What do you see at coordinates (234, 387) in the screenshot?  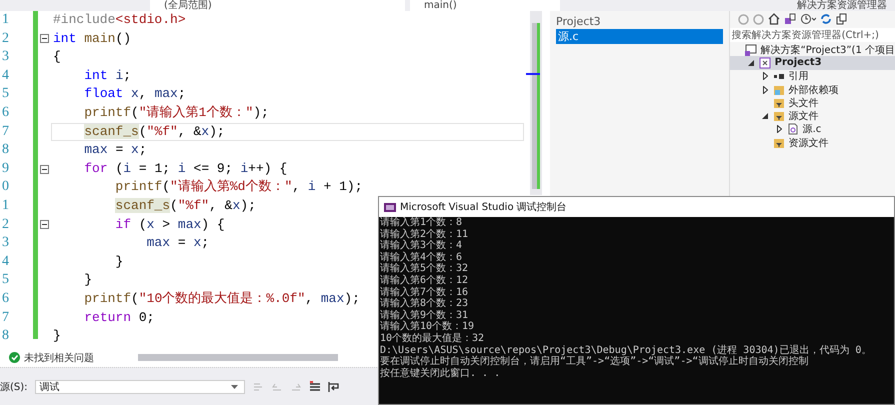 I see `dropdown-caret-icon` at bounding box center [234, 387].